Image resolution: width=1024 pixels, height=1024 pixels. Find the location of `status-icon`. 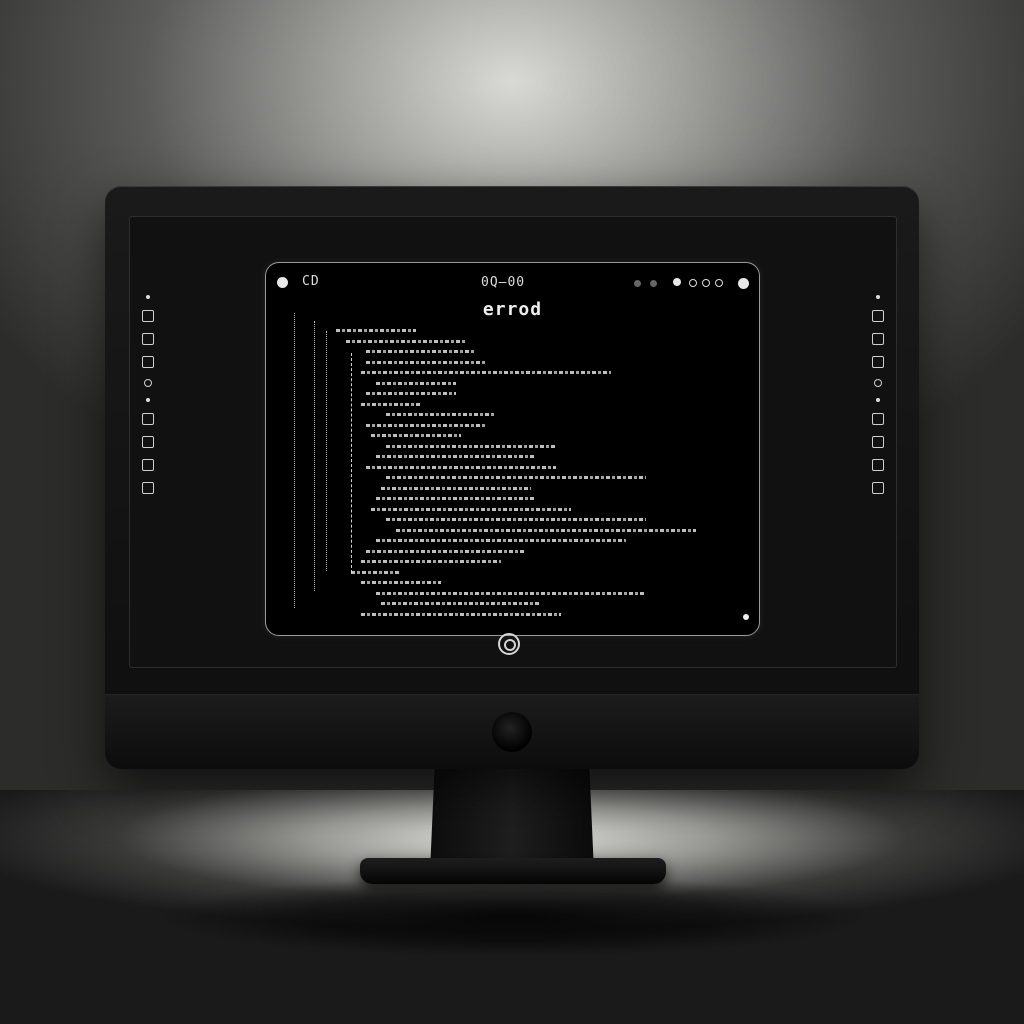

status-icon is located at coordinates (677, 282).